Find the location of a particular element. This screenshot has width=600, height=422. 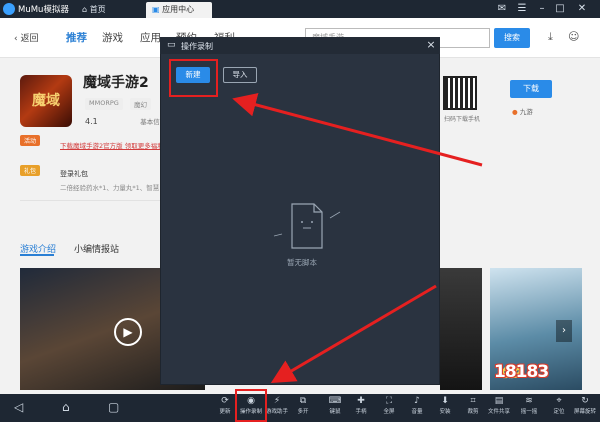

arrow-to-new-button is located at coordinates (357, 130).